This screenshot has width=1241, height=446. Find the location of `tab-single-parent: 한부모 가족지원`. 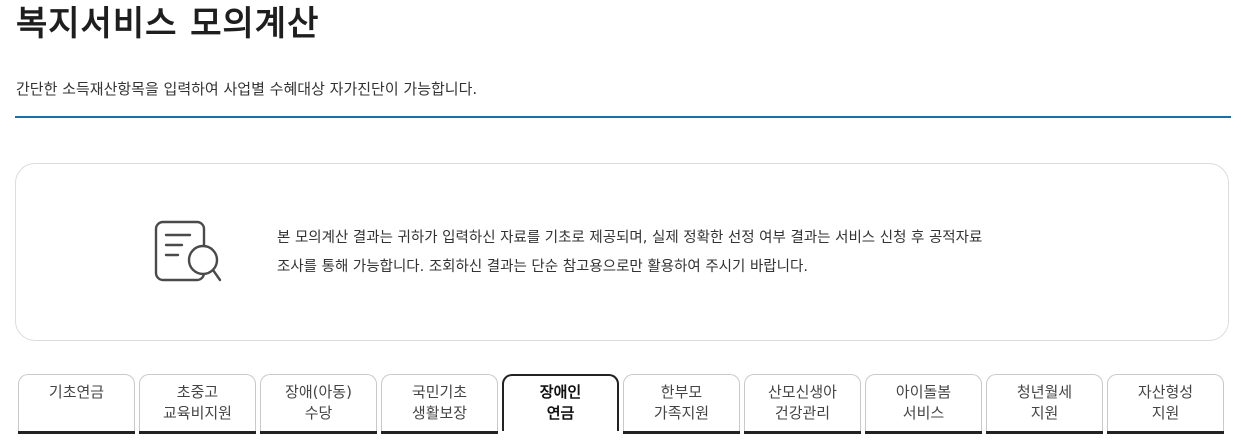

tab-single-parent: 한부모 가족지원 is located at coordinates (681, 404).